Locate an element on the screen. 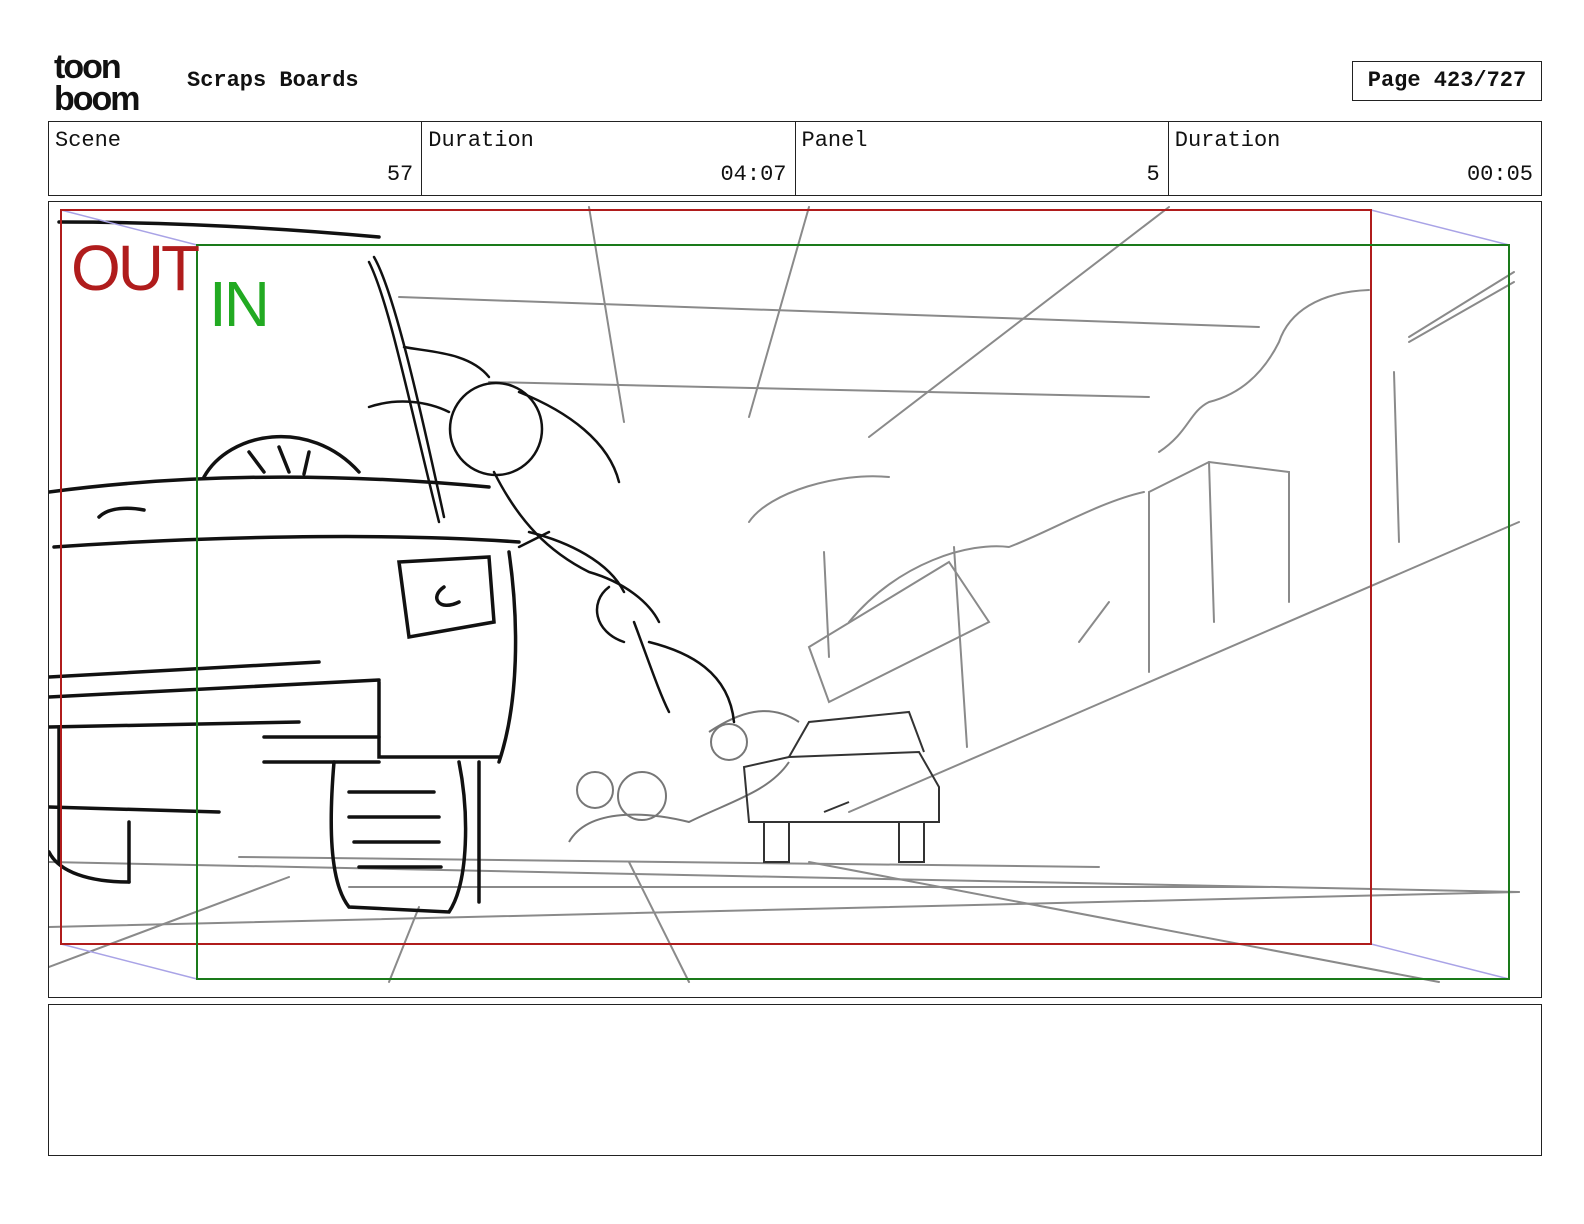 The height and width of the screenshot is (1224, 1584). in-label: IN is located at coordinates (238, 304).